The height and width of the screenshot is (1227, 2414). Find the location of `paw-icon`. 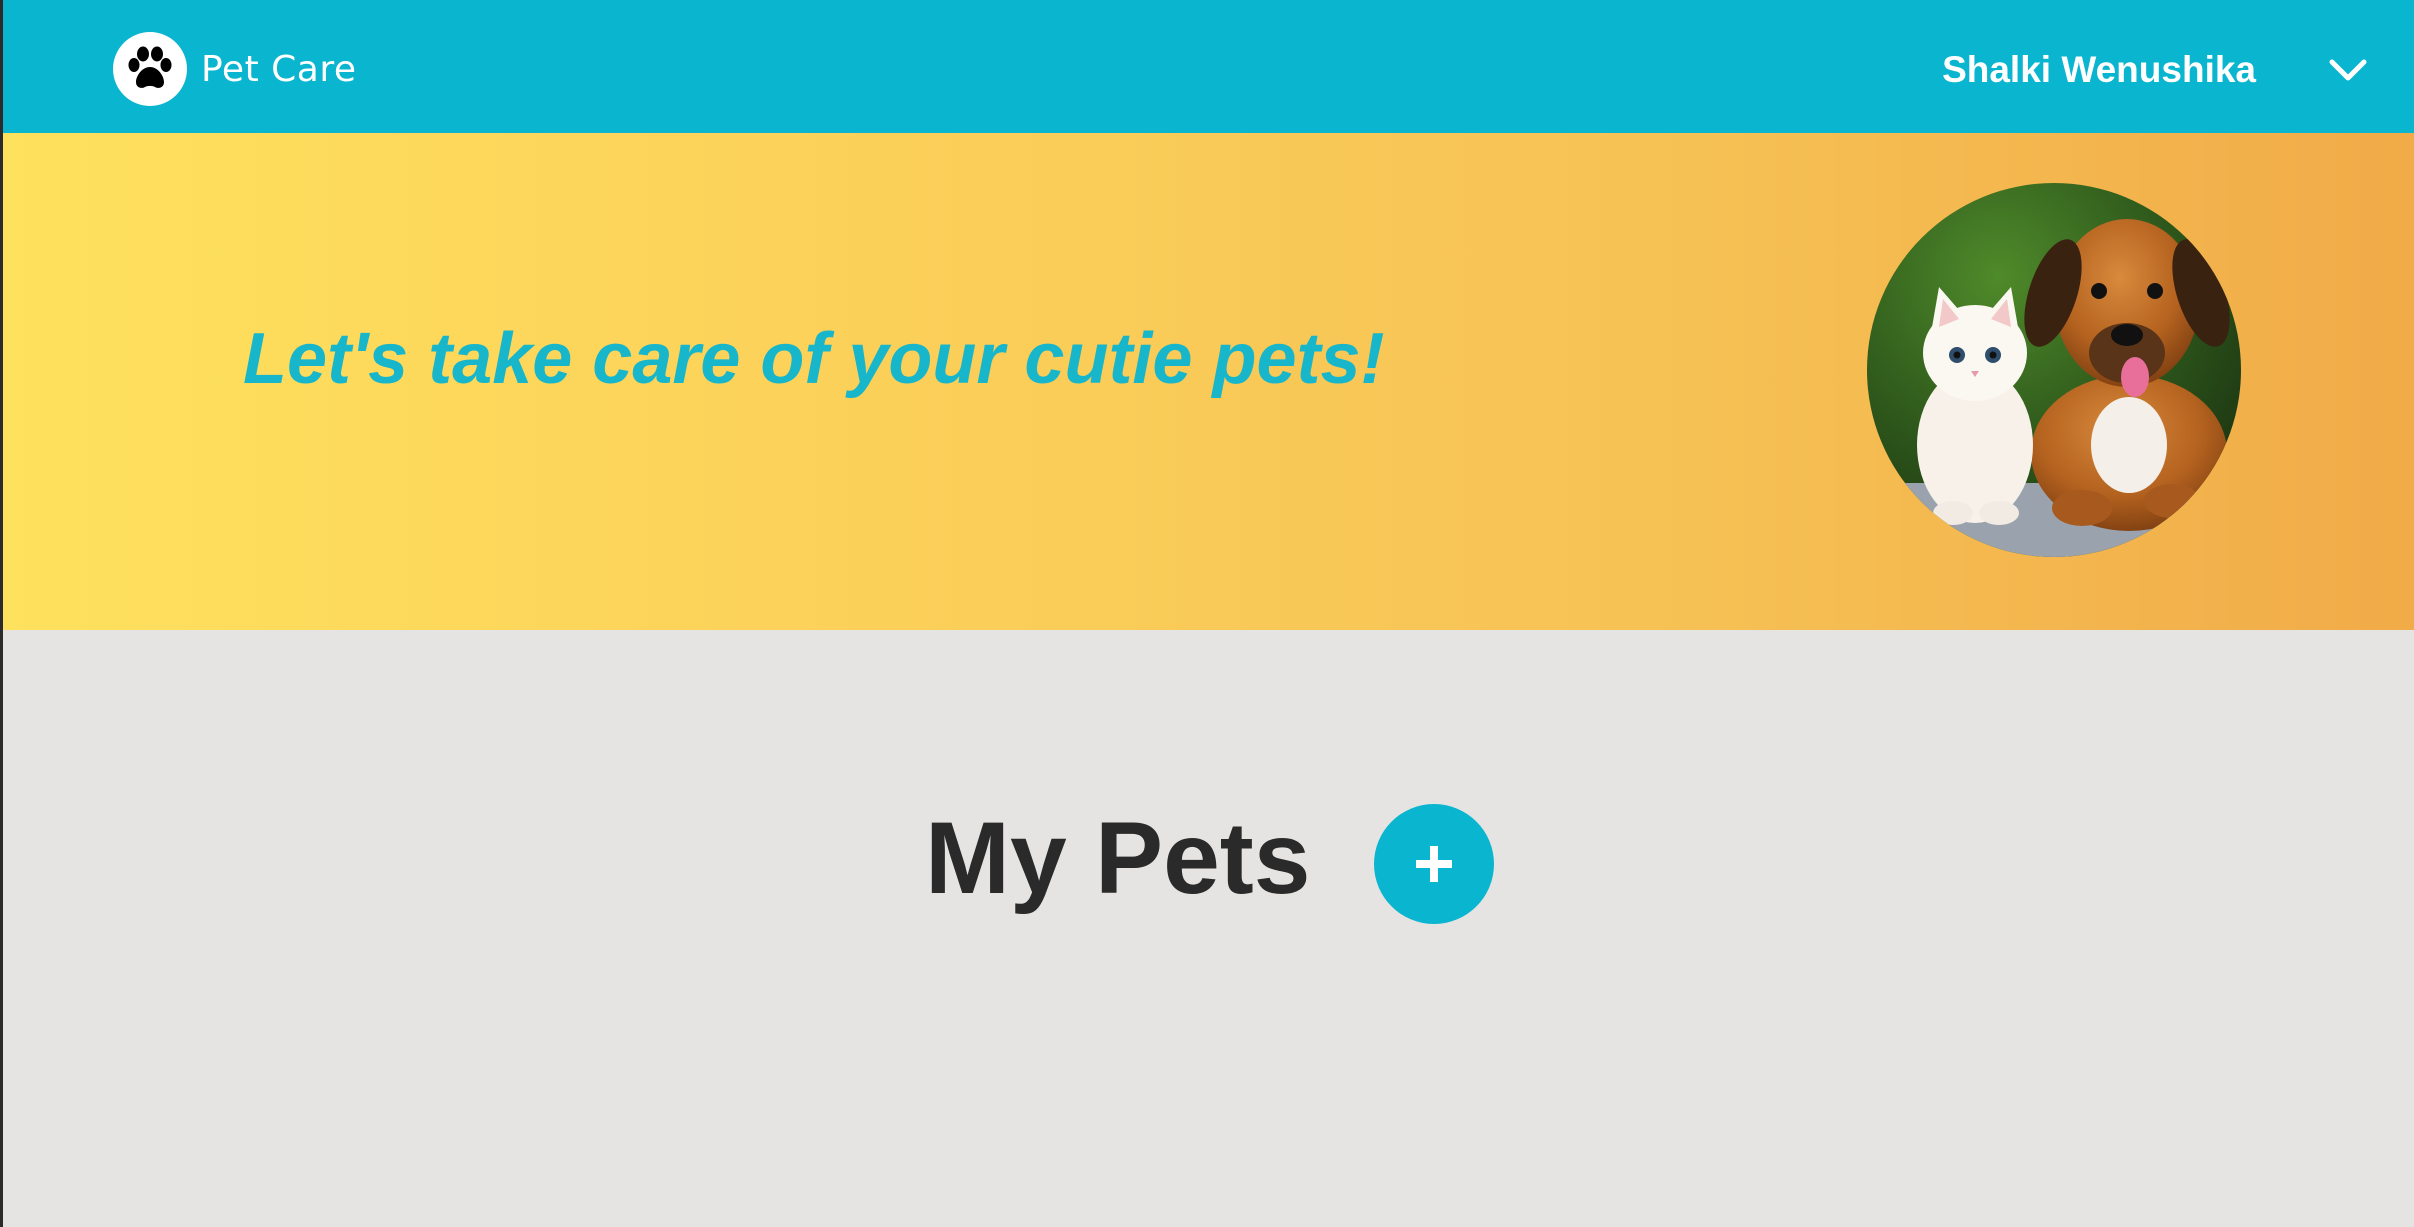

paw-icon is located at coordinates (150, 69).